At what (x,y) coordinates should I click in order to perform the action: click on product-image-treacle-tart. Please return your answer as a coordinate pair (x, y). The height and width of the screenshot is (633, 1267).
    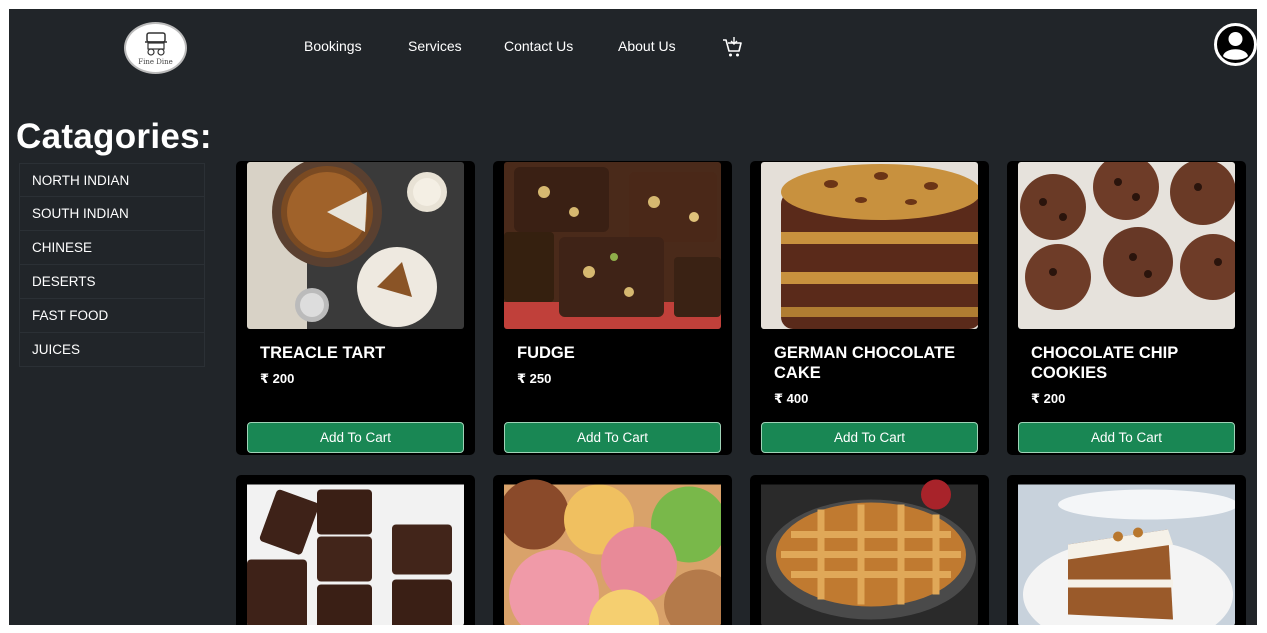
    Looking at the image, I should click on (355, 245).